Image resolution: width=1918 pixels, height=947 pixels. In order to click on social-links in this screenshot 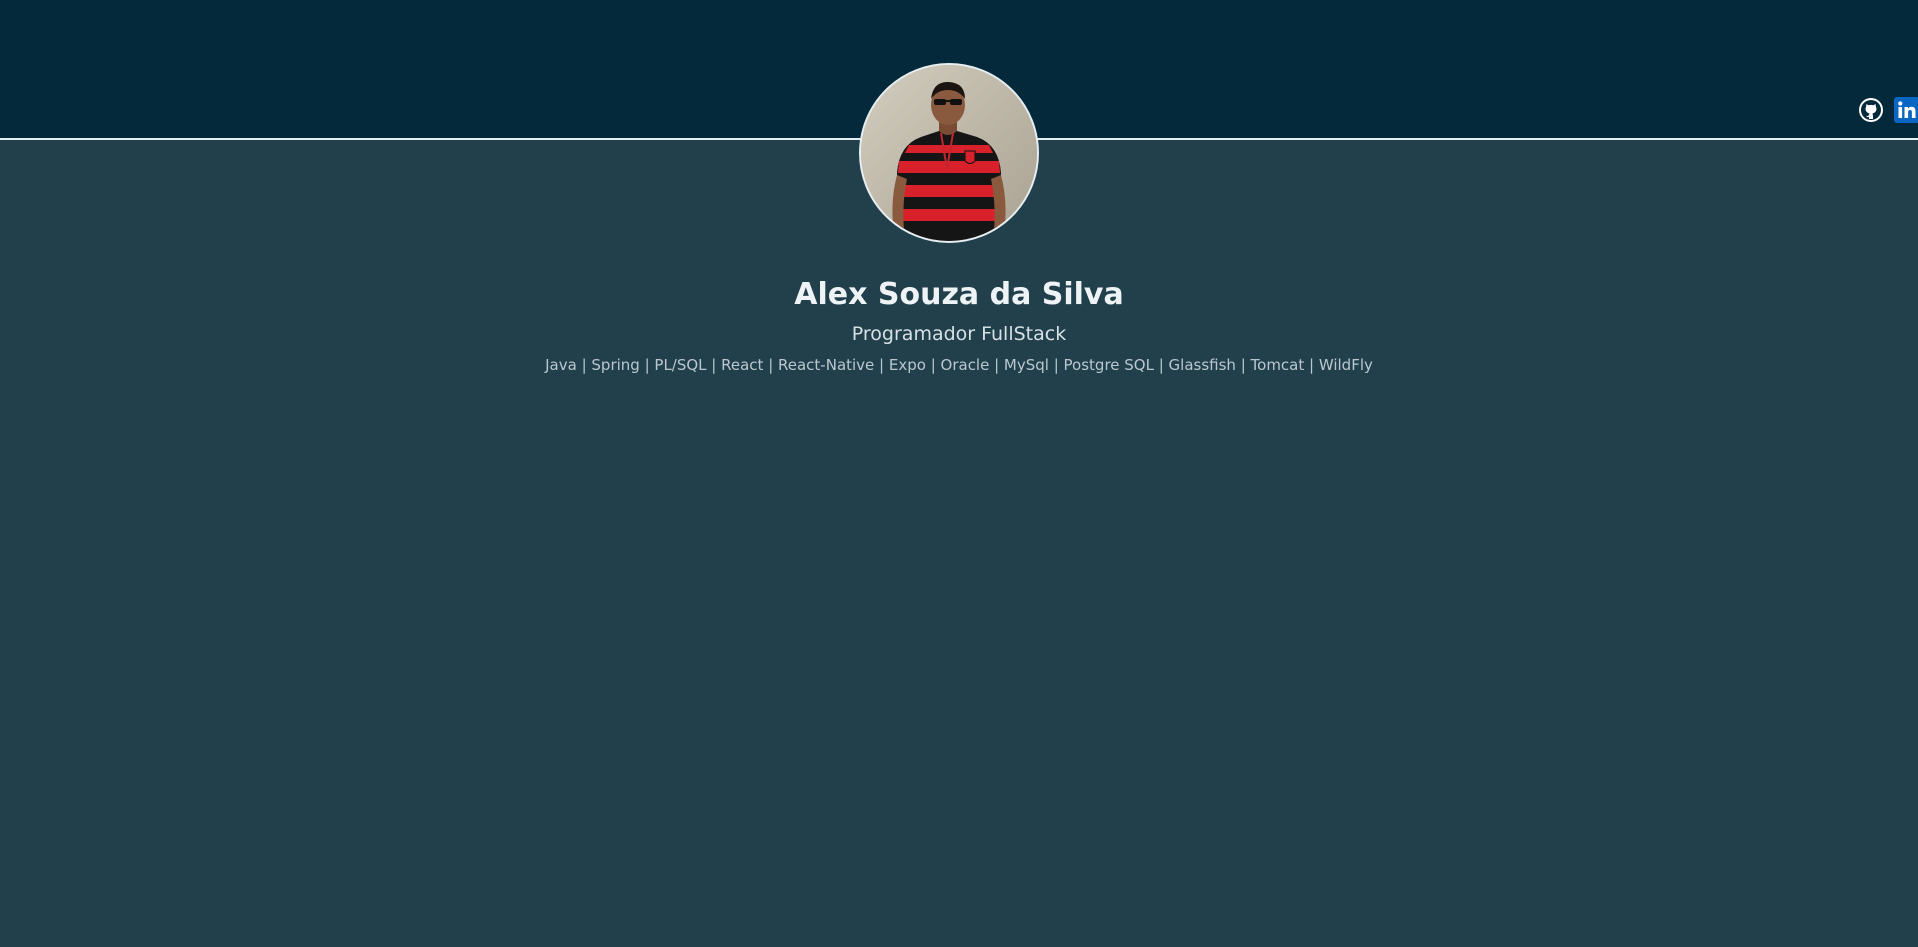, I will do `click(1888, 110)`.